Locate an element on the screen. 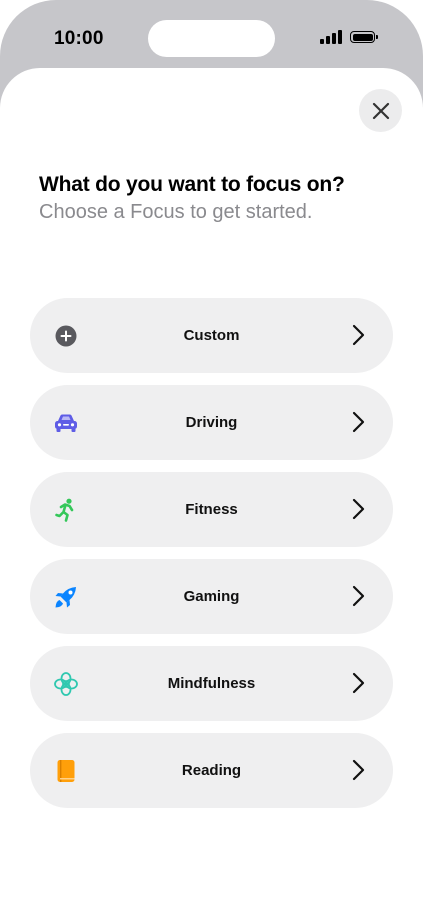 This screenshot has width=423, height=920. close-button is located at coordinates (380, 110).